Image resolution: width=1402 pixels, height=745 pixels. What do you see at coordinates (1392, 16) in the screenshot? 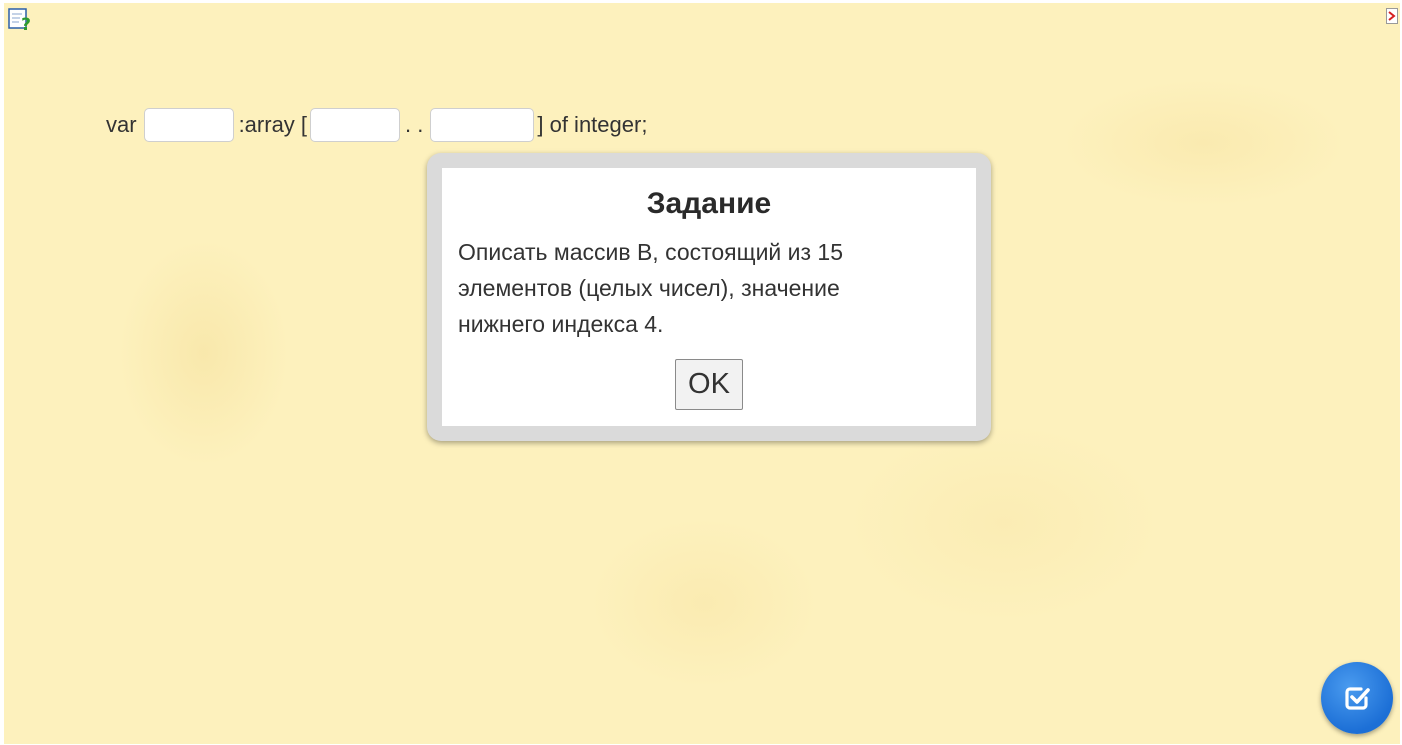
I see `exit-icon` at bounding box center [1392, 16].